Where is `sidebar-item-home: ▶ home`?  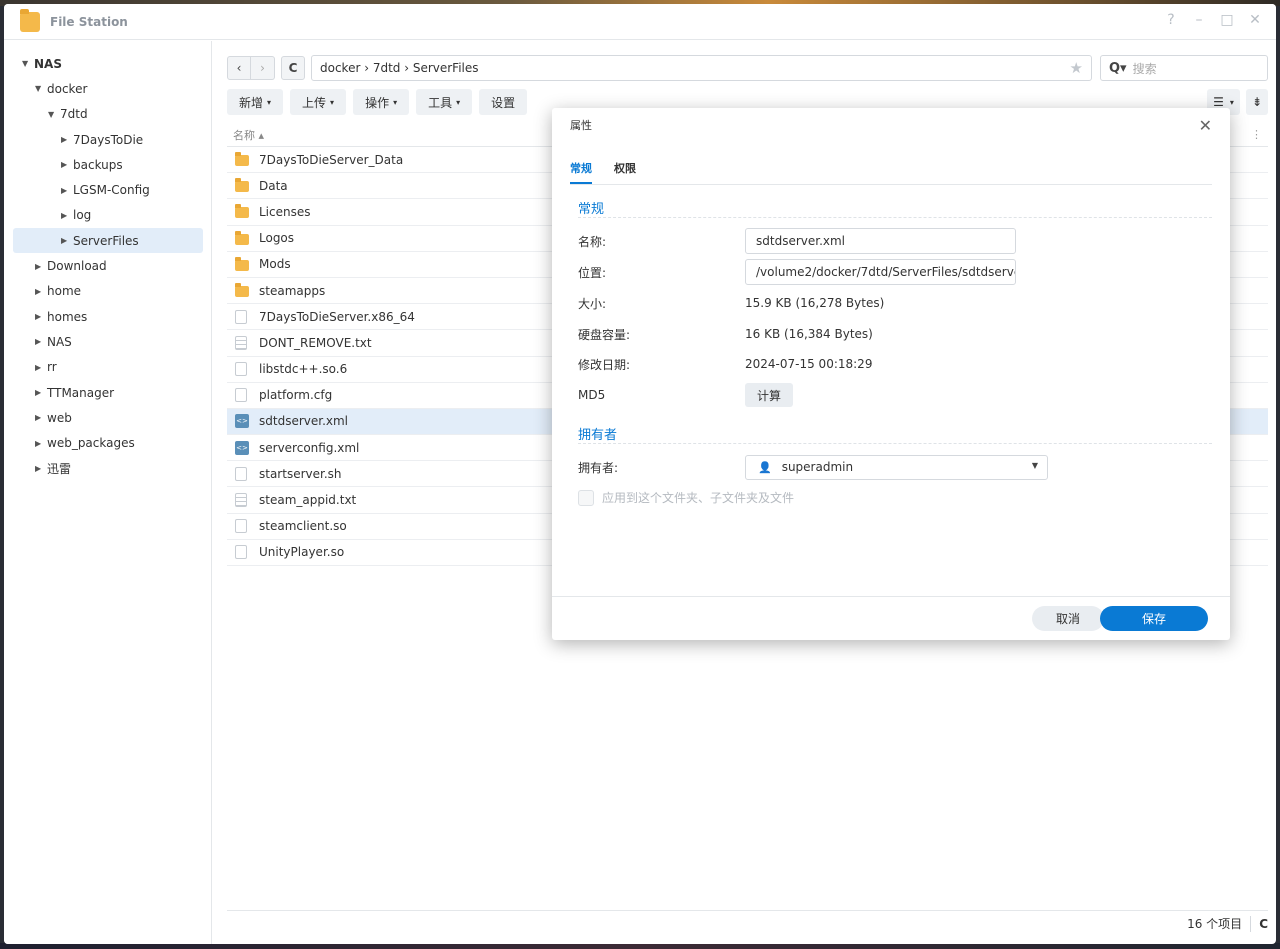 sidebar-item-home: ▶ home is located at coordinates (107, 291).